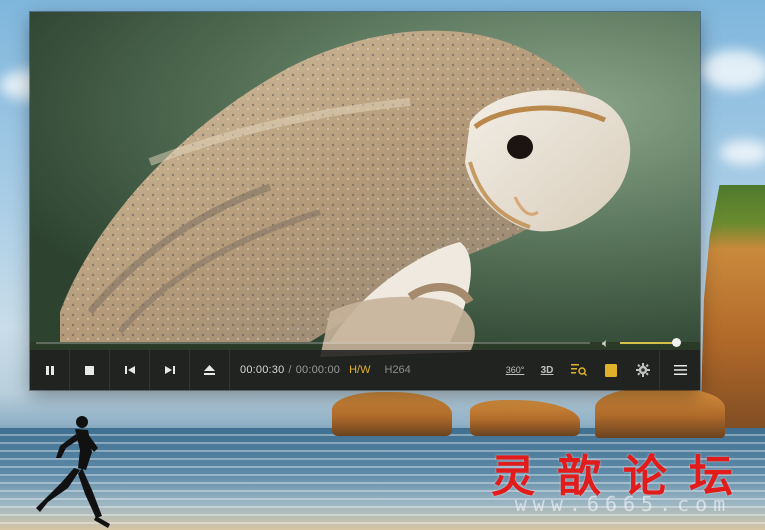 This screenshot has height=530, width=765. I want to click on seek-bar, so click(313, 343).